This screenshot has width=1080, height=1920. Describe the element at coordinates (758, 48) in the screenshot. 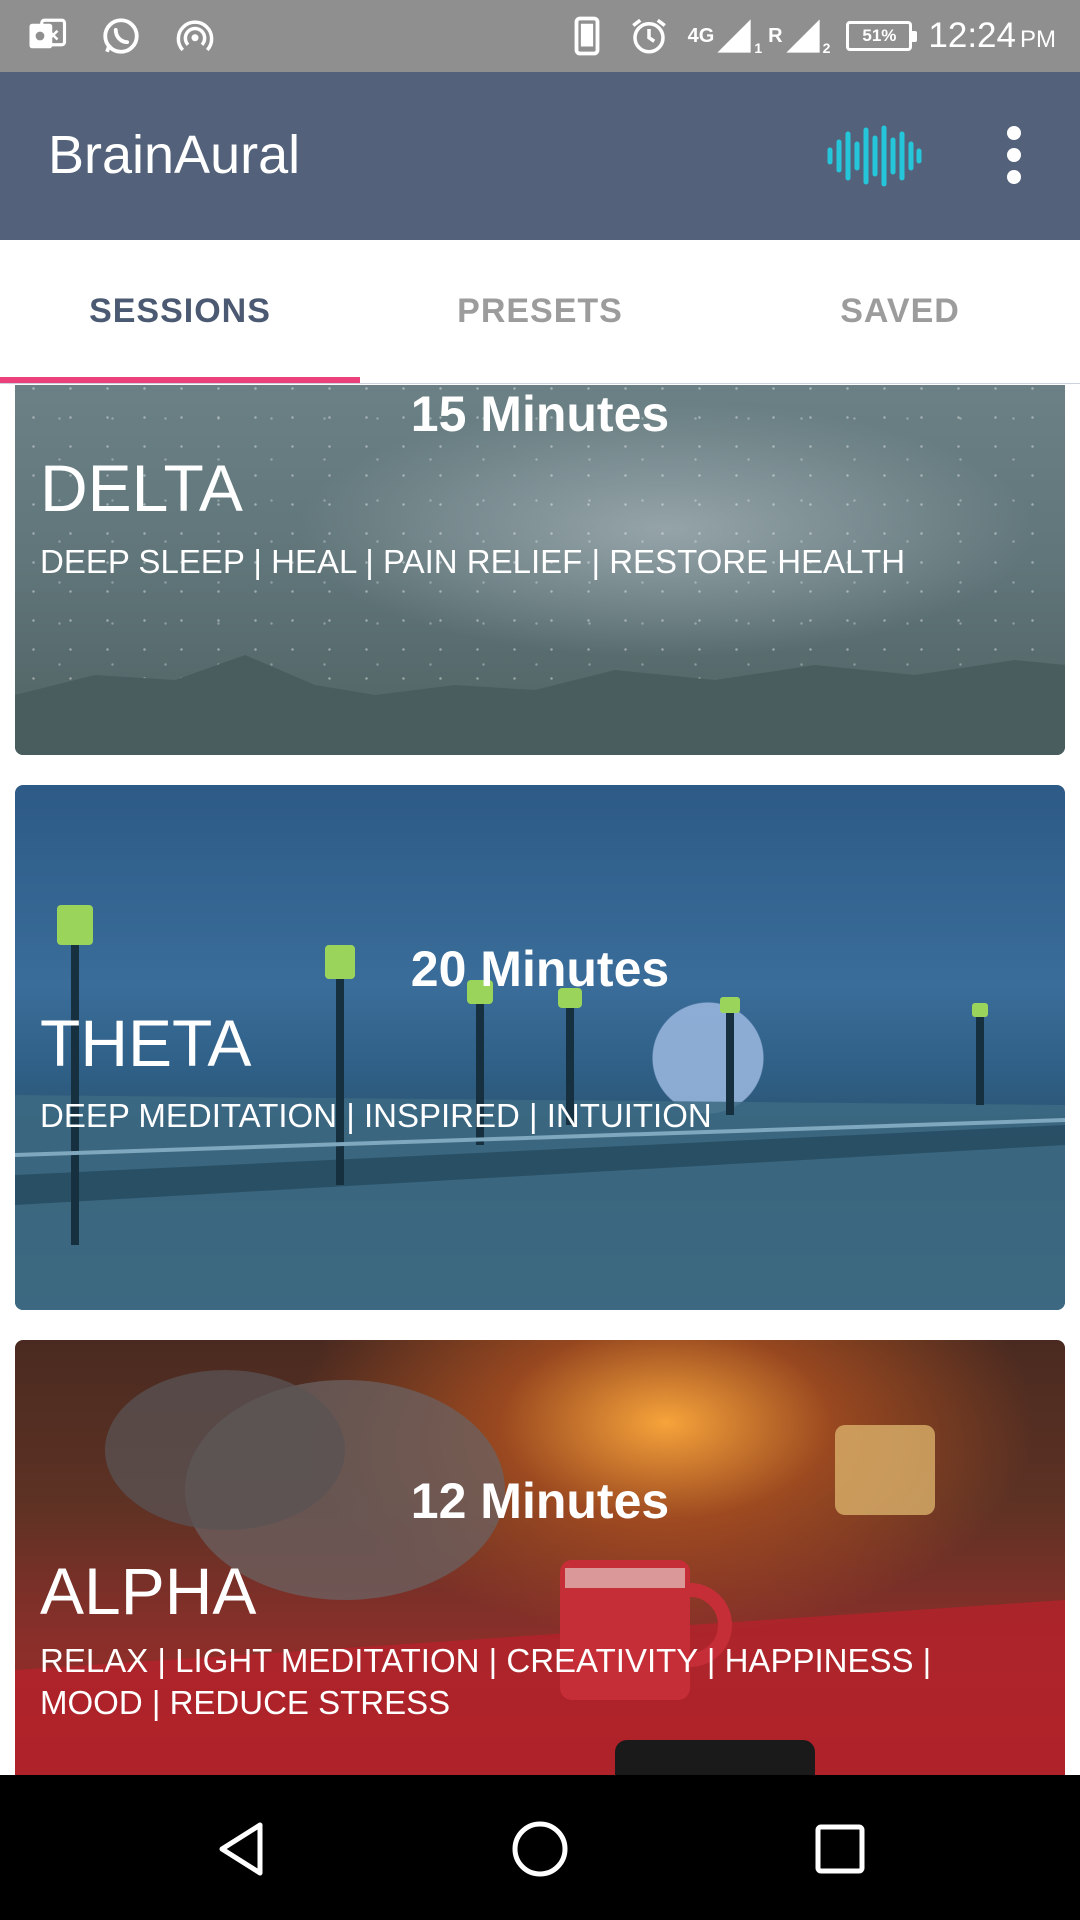

I see `sim1-label: 1` at that location.